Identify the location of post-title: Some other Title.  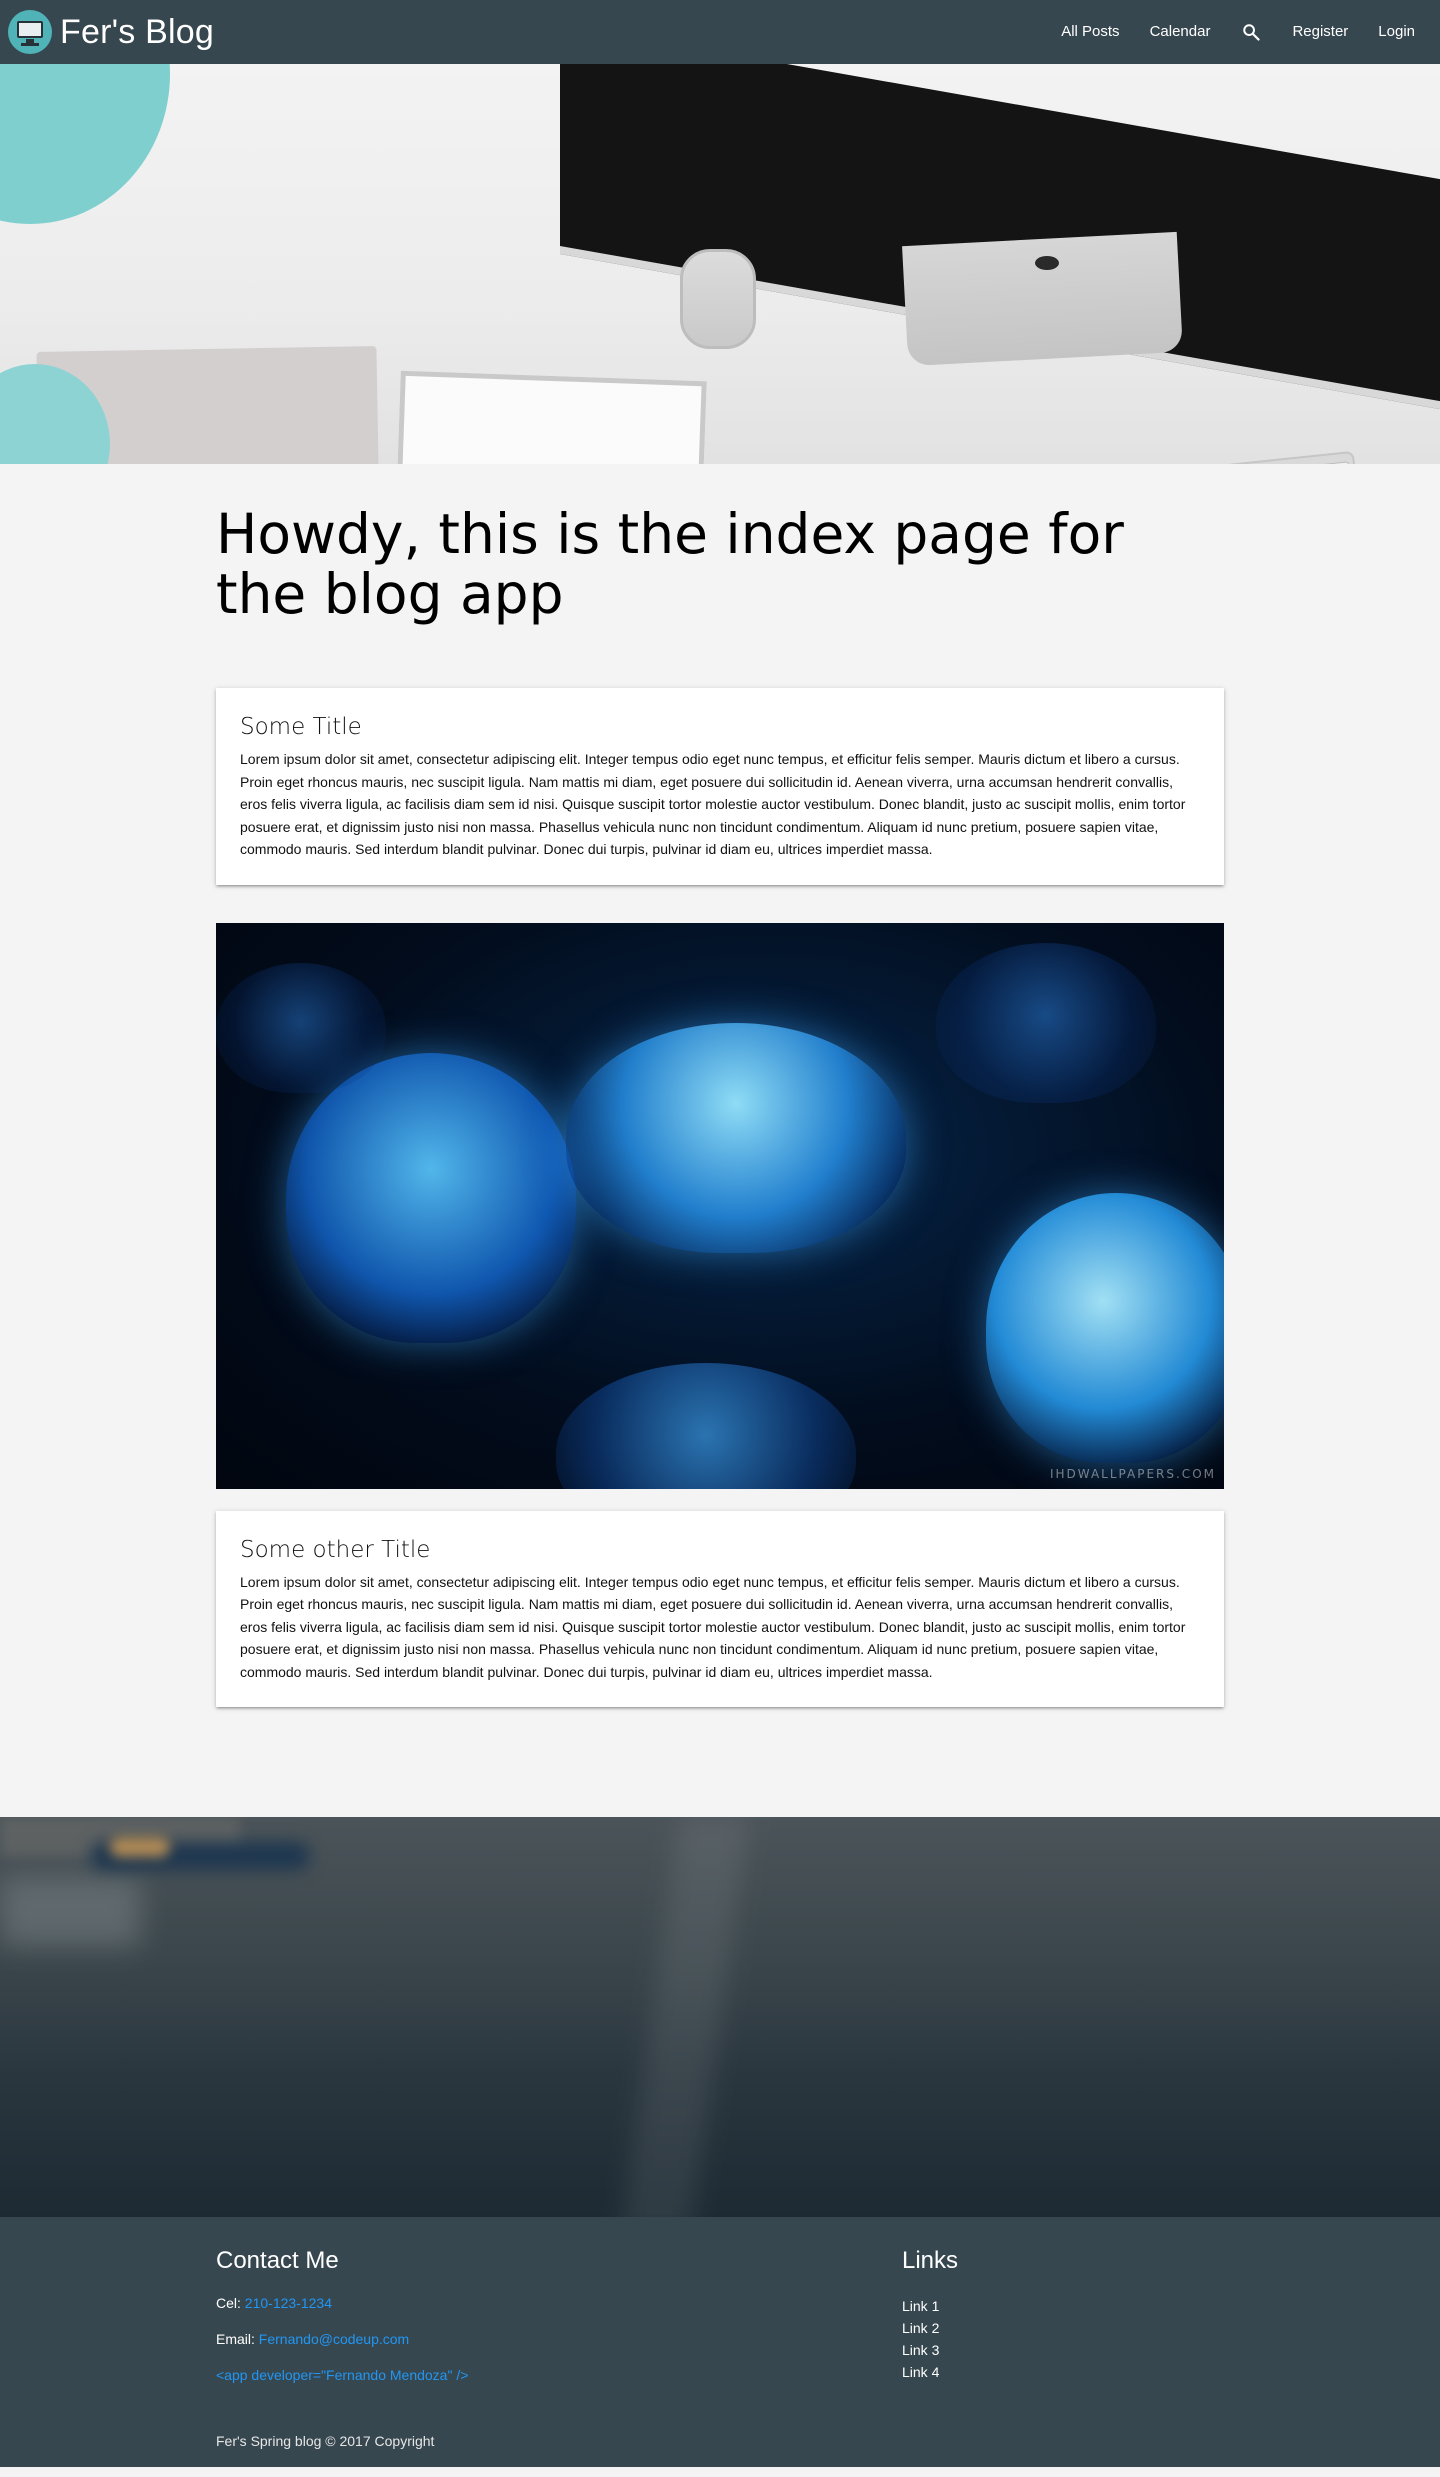
(720, 1550).